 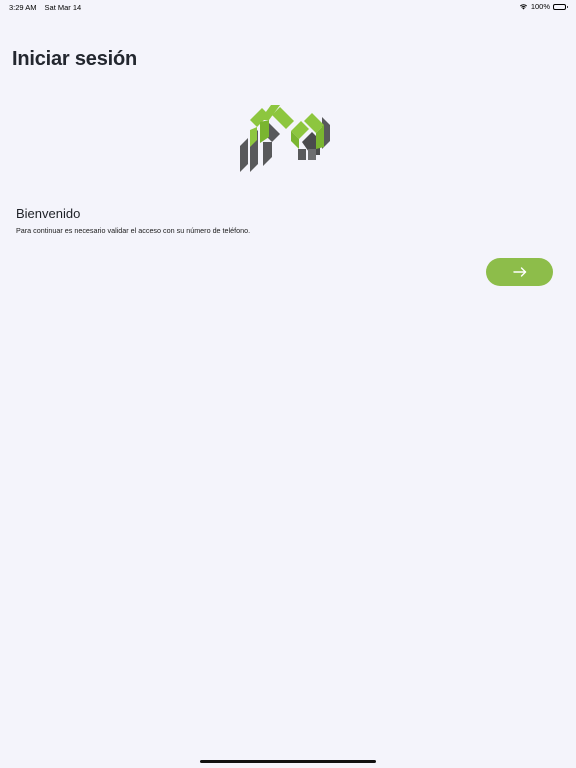 What do you see at coordinates (23, 7) in the screenshot?
I see `status-time: 3:29 AM` at bounding box center [23, 7].